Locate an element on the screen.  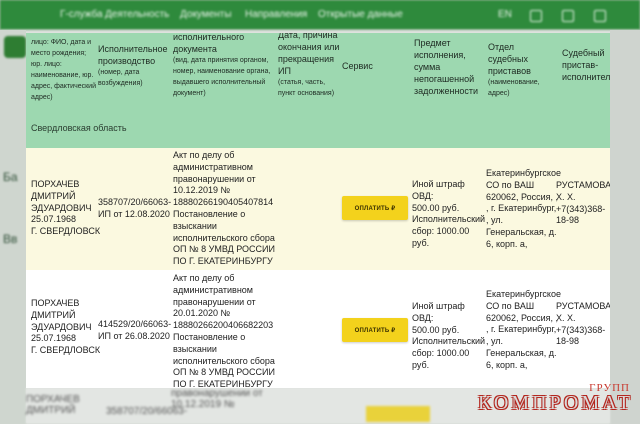
background-text-fragment: Вв is located at coordinates (10, 239).